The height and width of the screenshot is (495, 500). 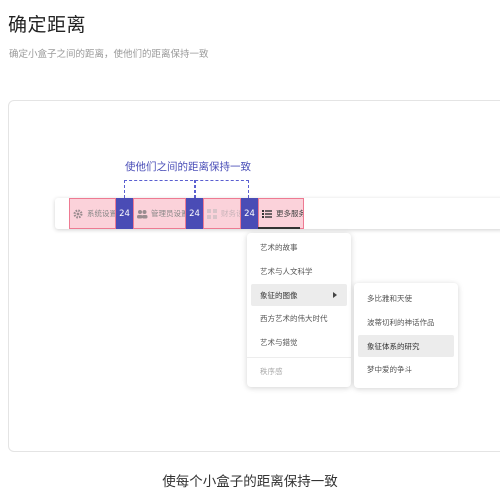 I want to click on submenu-item-label: 波蒂切利的神话作品, so click(x=401, y=322).